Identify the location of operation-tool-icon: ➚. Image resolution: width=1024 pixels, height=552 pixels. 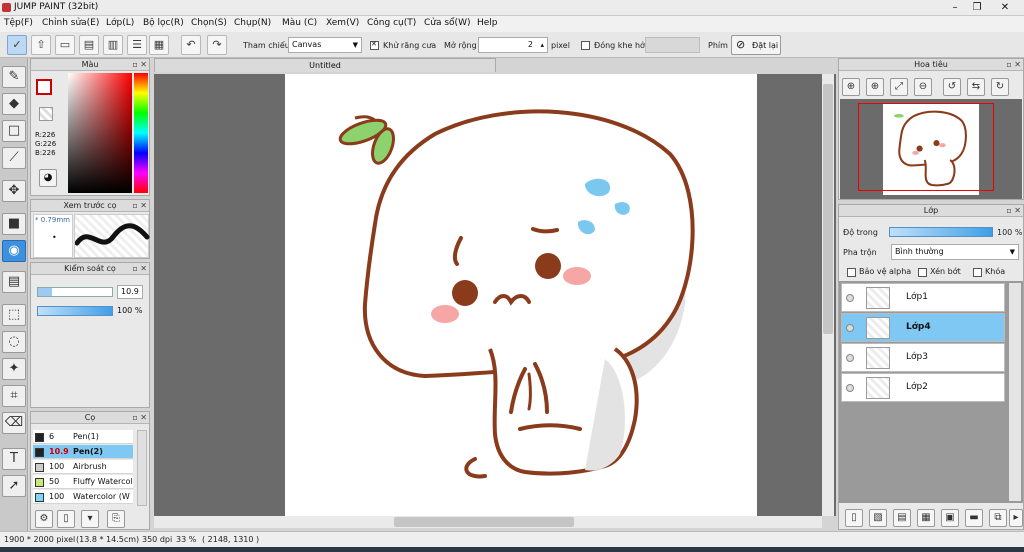
(14, 486).